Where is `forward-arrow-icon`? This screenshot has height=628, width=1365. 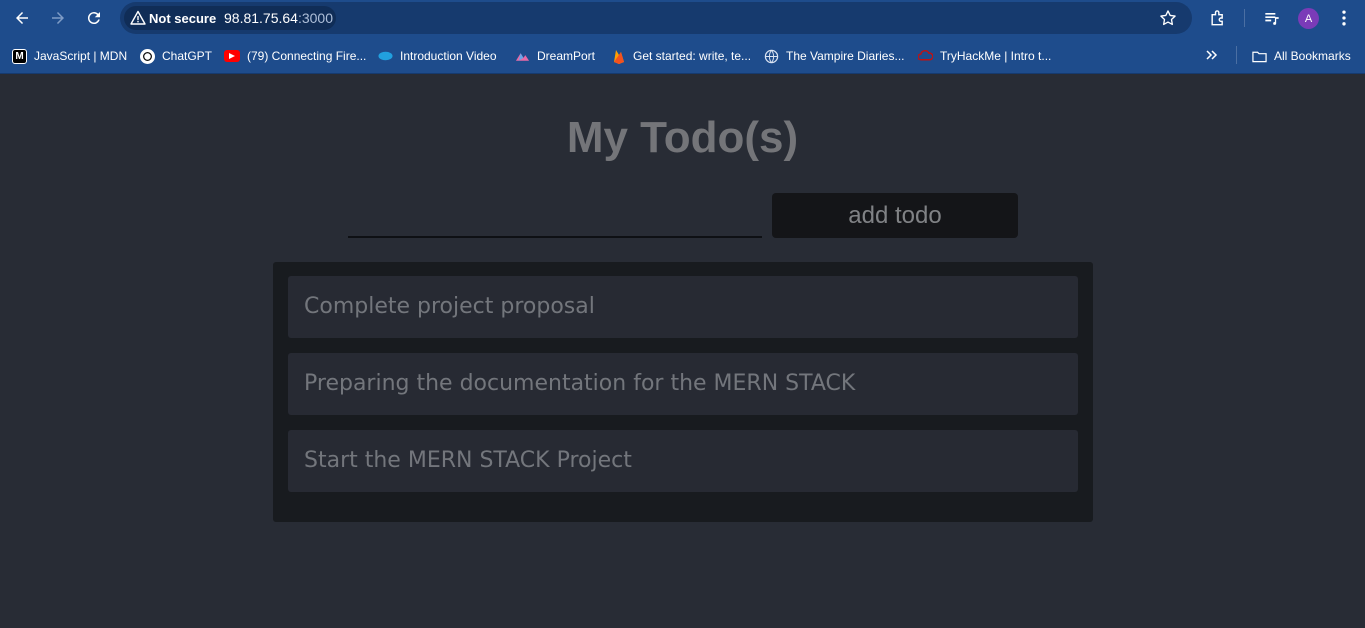 forward-arrow-icon is located at coordinates (58, 18).